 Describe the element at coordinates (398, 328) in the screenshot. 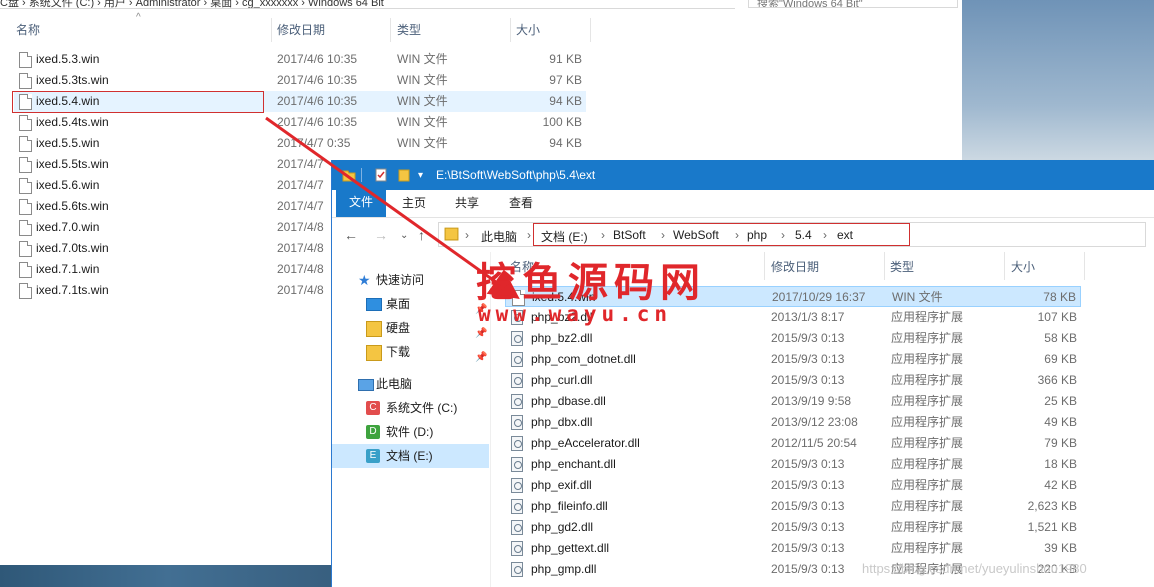

I see `nav-label: 硬盘` at that location.